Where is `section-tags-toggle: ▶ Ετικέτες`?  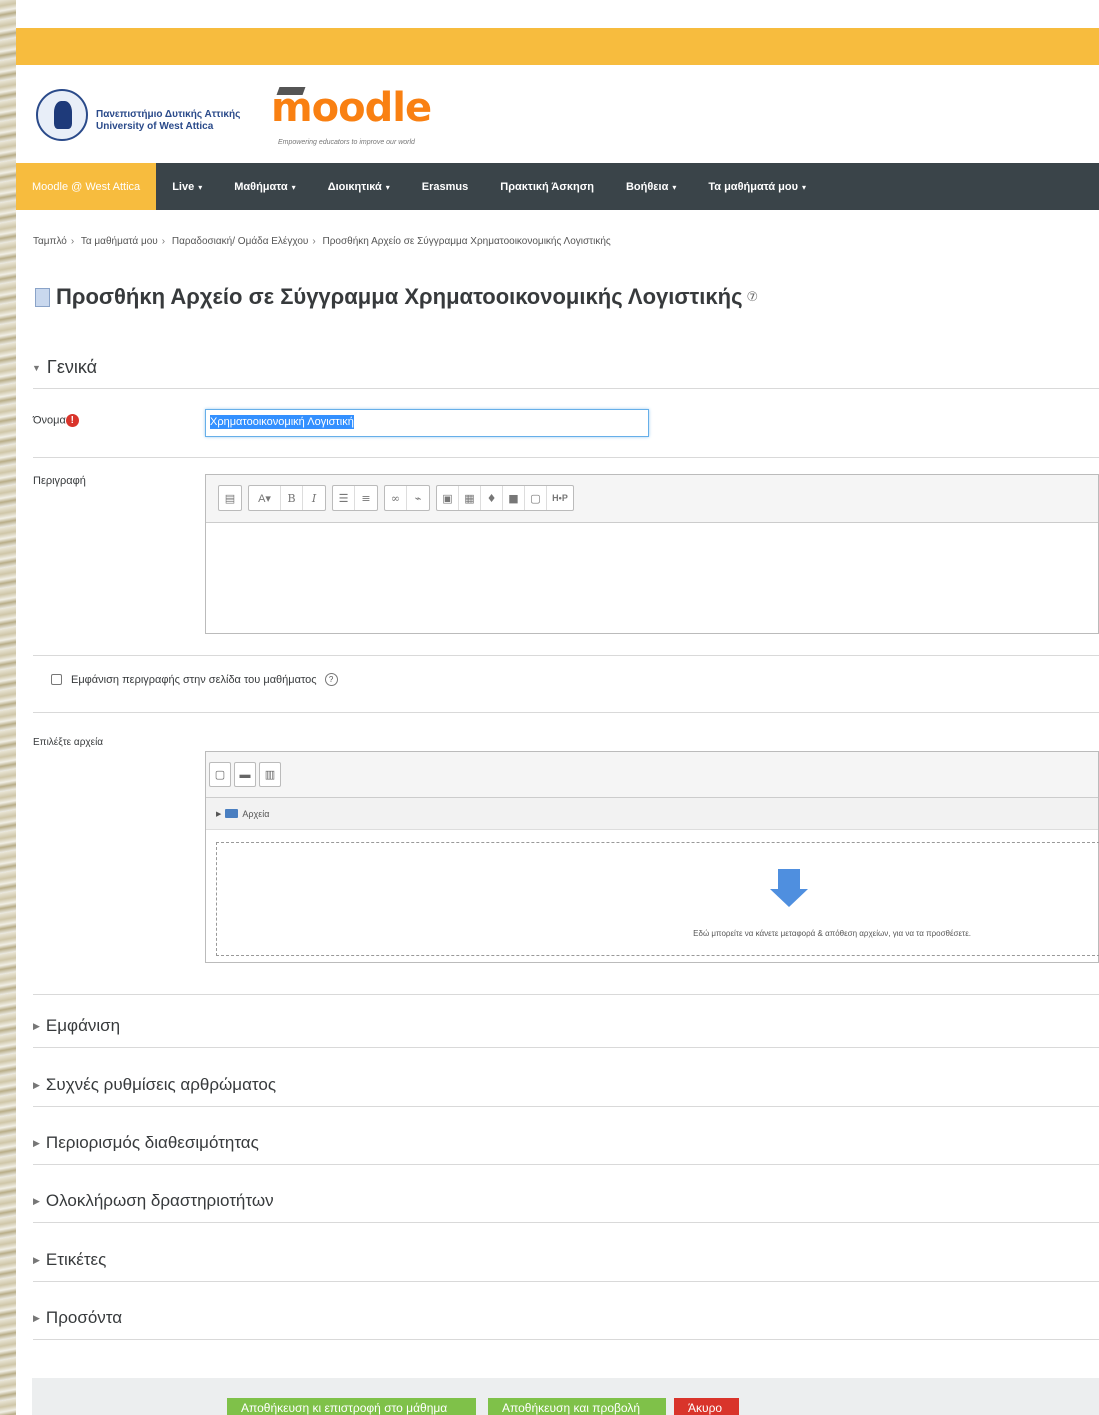
section-tags-toggle: ▶ Ετικέτες is located at coordinates (69, 1260).